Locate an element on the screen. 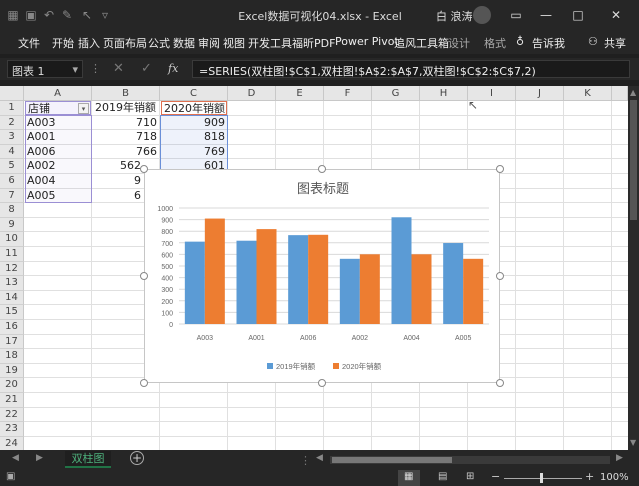 This screenshot has height=486, width=639. row-header-20: 20 is located at coordinates (12, 385).